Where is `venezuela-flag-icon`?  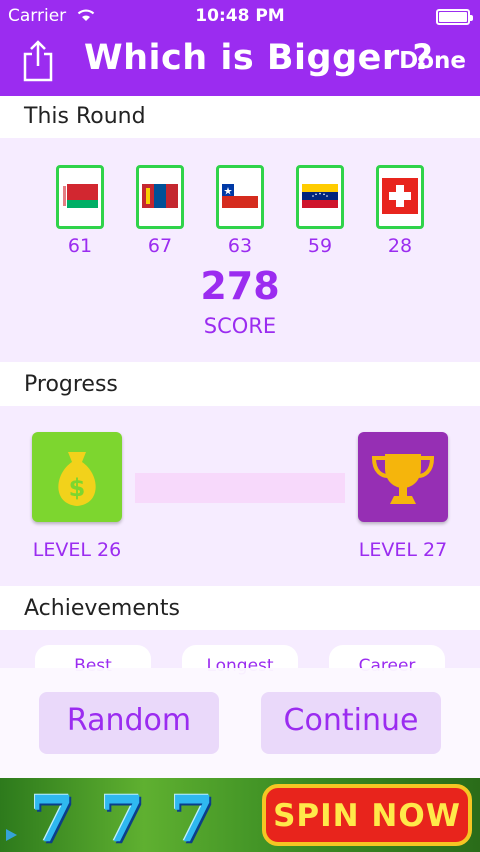
venezuela-flag-icon is located at coordinates (320, 197).